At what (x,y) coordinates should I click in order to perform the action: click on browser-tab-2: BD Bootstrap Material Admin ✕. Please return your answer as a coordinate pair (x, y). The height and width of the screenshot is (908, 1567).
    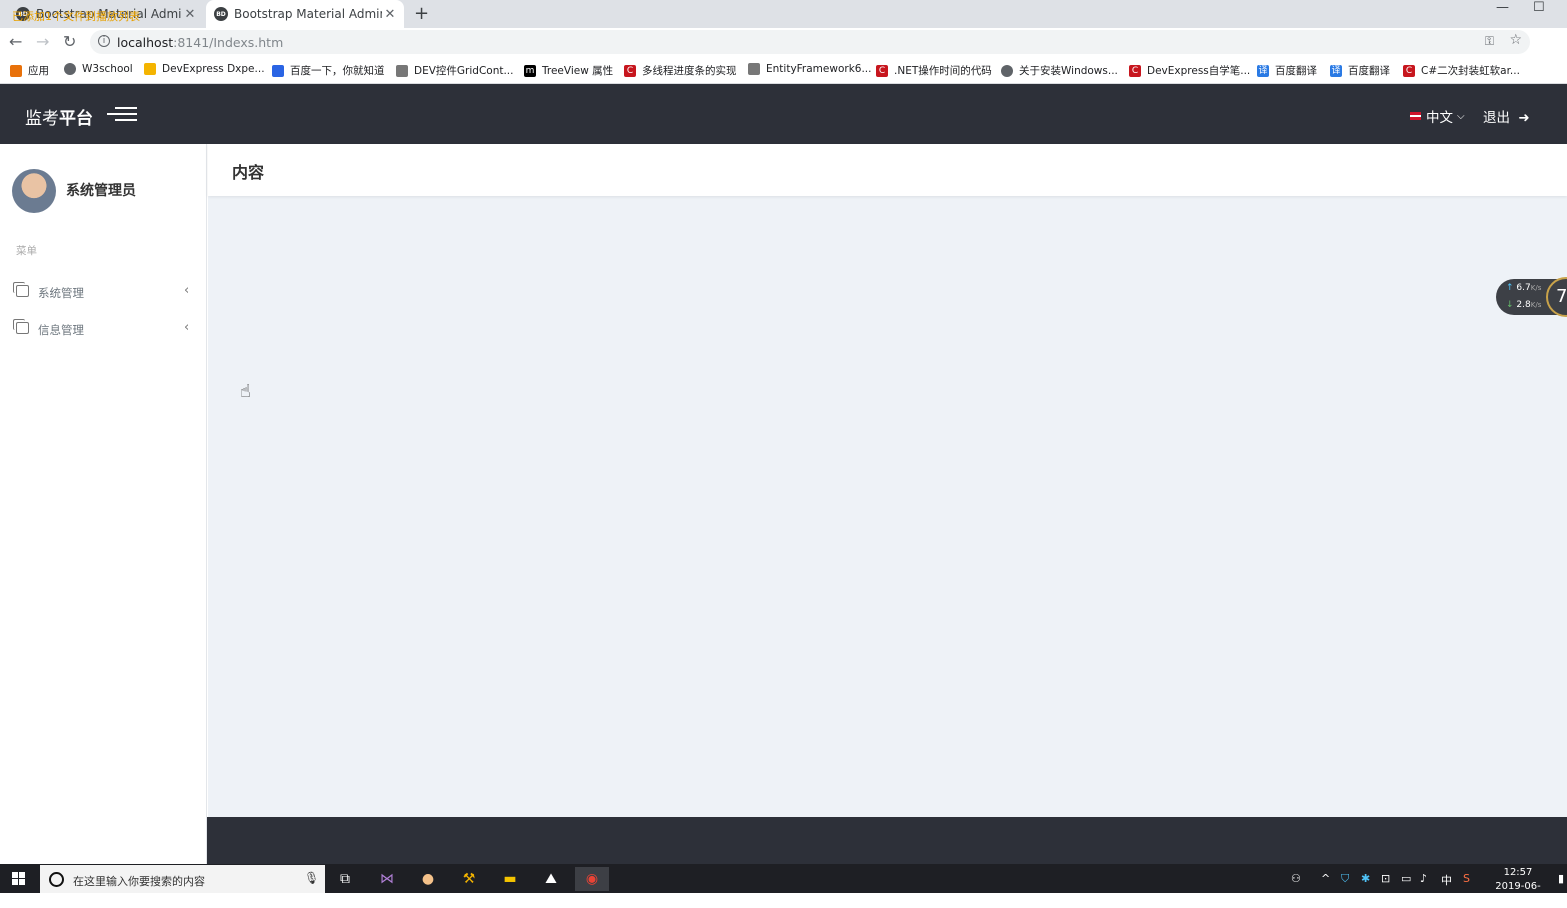
    Looking at the image, I should click on (305, 14).